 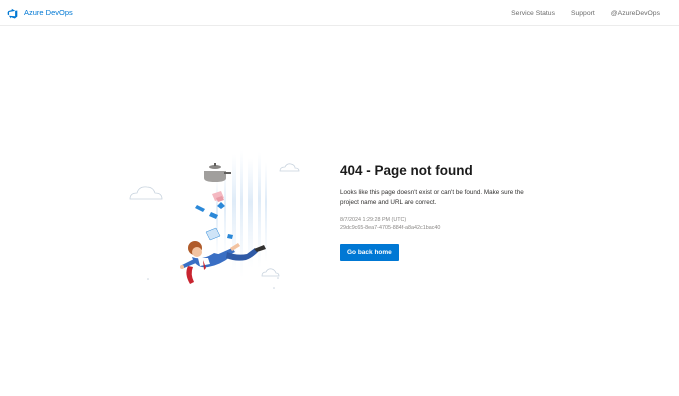 What do you see at coordinates (369, 253) in the screenshot?
I see `go-back-home-button: Go back home` at bounding box center [369, 253].